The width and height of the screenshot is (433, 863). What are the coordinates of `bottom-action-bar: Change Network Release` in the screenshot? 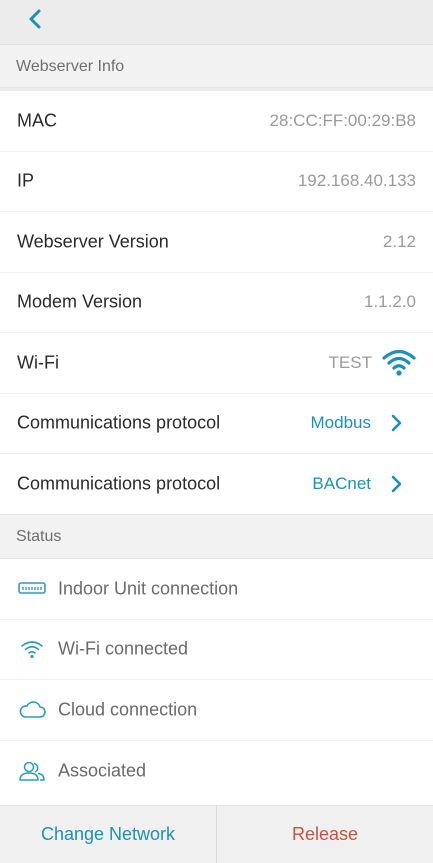 It's located at (216, 834).